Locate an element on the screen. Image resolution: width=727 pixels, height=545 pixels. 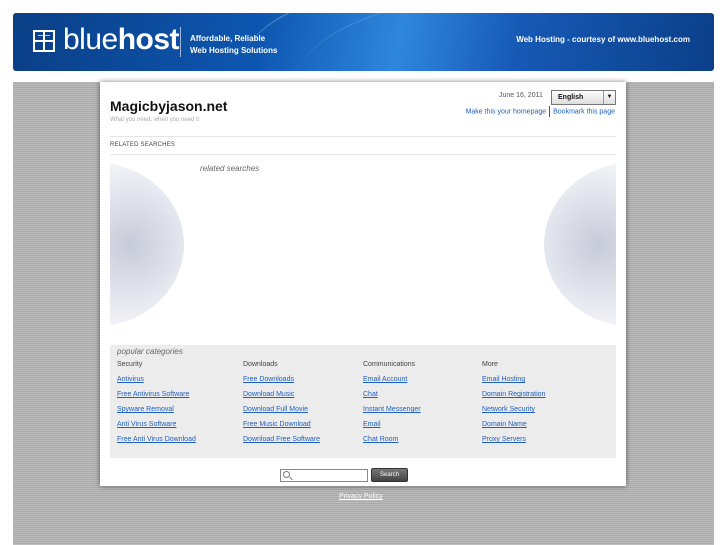
category-link: Anti Virus Software is located at coordinates (177, 428).